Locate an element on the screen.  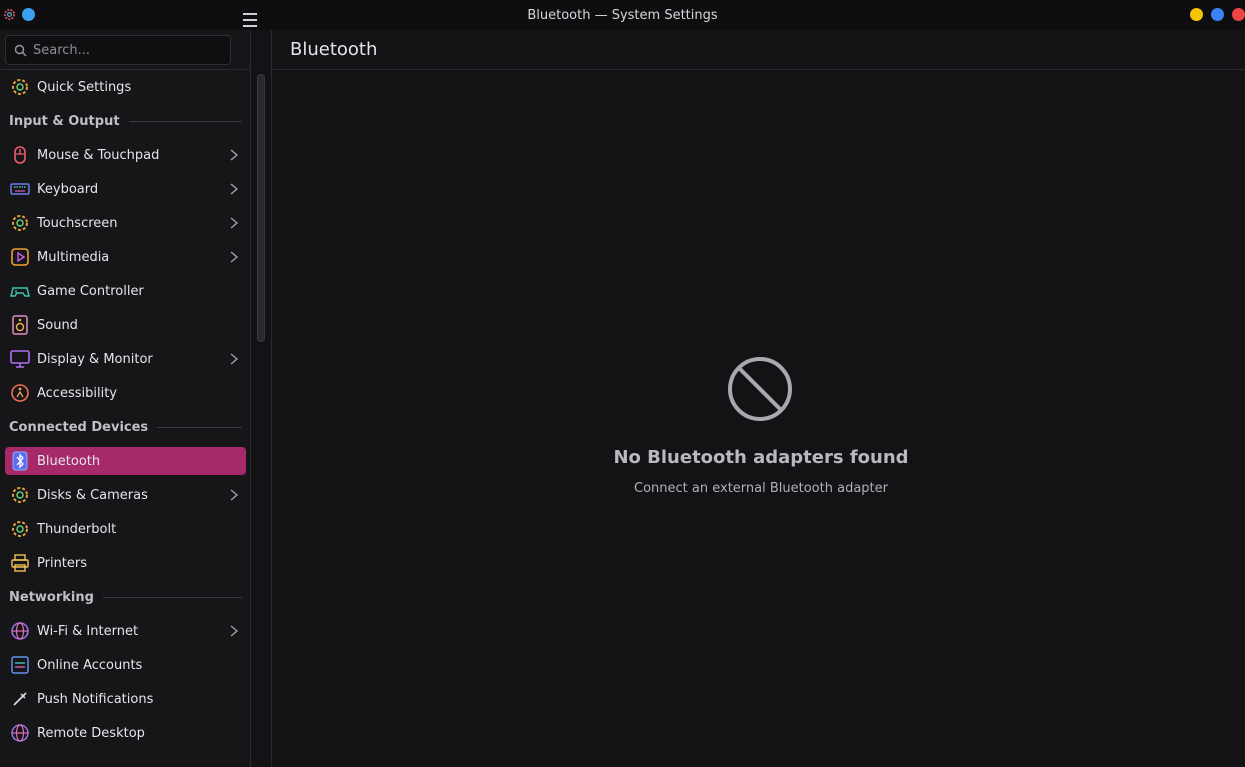
sidebar-item-thunderbolt: Thunderbolt is located at coordinates (125, 529).